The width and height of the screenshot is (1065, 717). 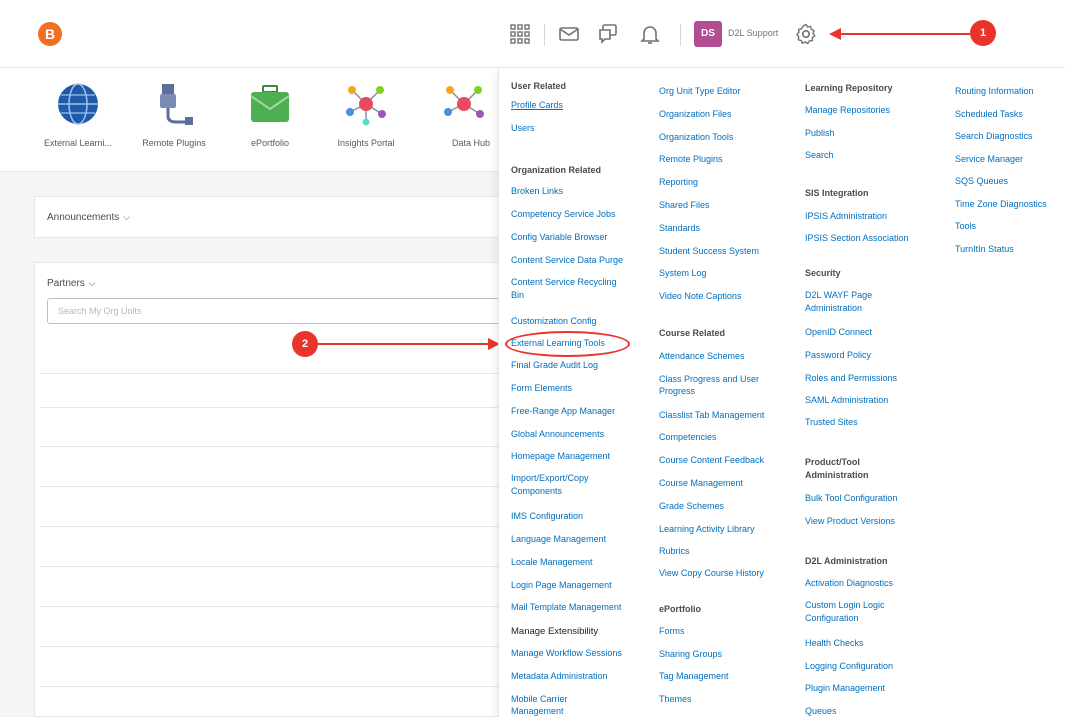 What do you see at coordinates (559, 237) in the screenshot?
I see `menu-item: Config Variable Browser` at bounding box center [559, 237].